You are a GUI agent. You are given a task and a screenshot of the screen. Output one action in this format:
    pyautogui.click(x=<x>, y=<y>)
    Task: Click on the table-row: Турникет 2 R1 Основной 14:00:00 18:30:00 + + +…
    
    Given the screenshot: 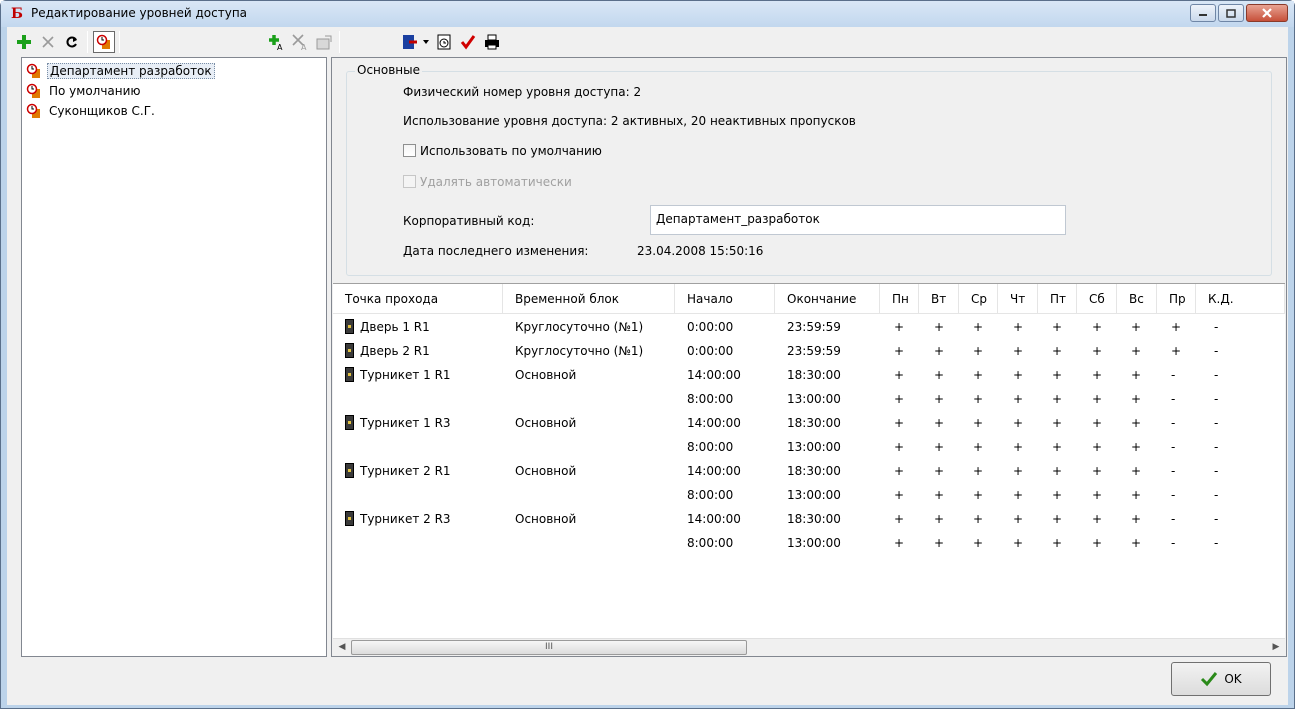 What is the action you would take?
    pyautogui.click(x=809, y=471)
    